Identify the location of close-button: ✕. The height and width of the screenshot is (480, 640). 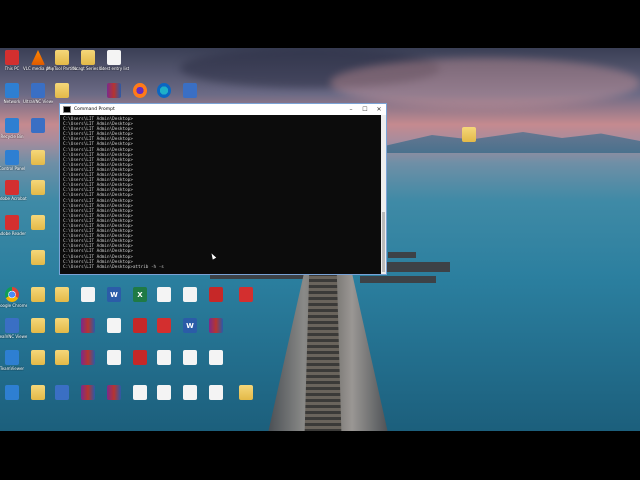
(379, 109).